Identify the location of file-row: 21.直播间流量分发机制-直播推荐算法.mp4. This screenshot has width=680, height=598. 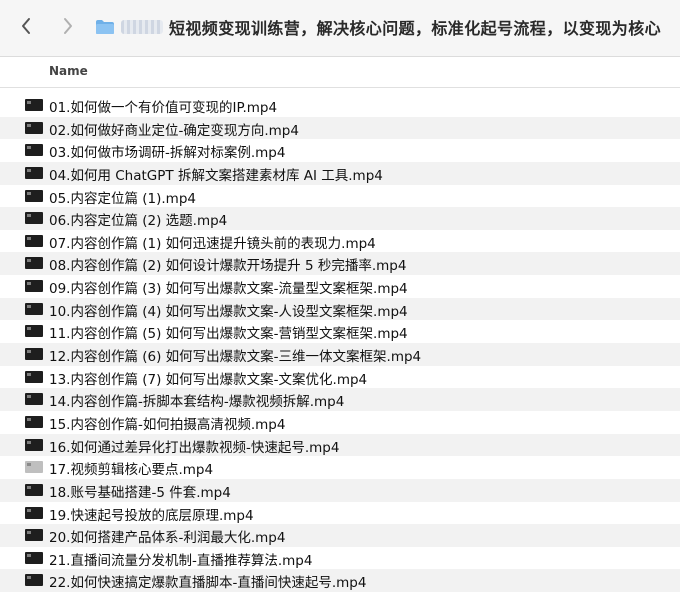
(340, 558).